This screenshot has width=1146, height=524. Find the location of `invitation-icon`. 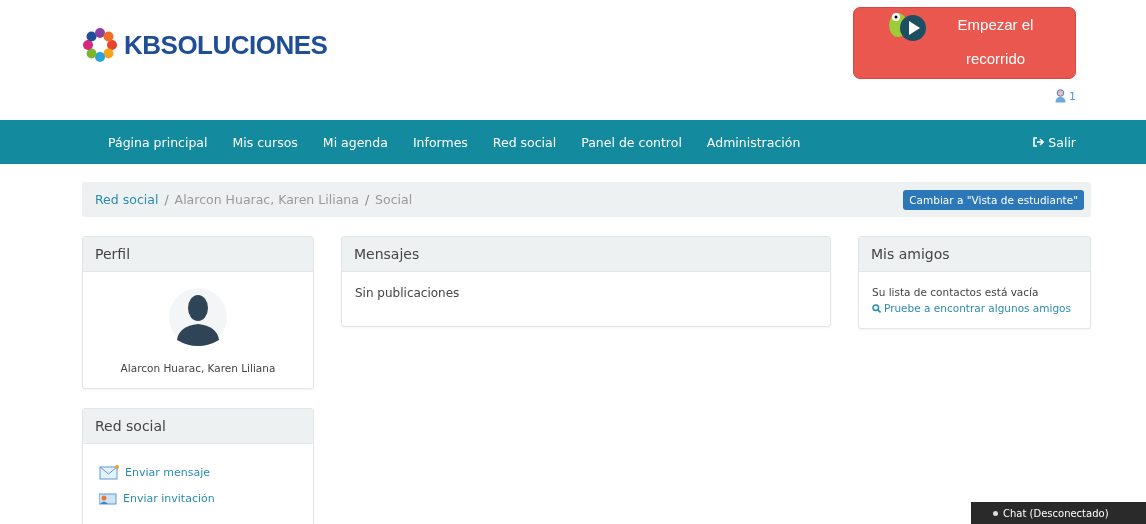

invitation-icon is located at coordinates (108, 498).